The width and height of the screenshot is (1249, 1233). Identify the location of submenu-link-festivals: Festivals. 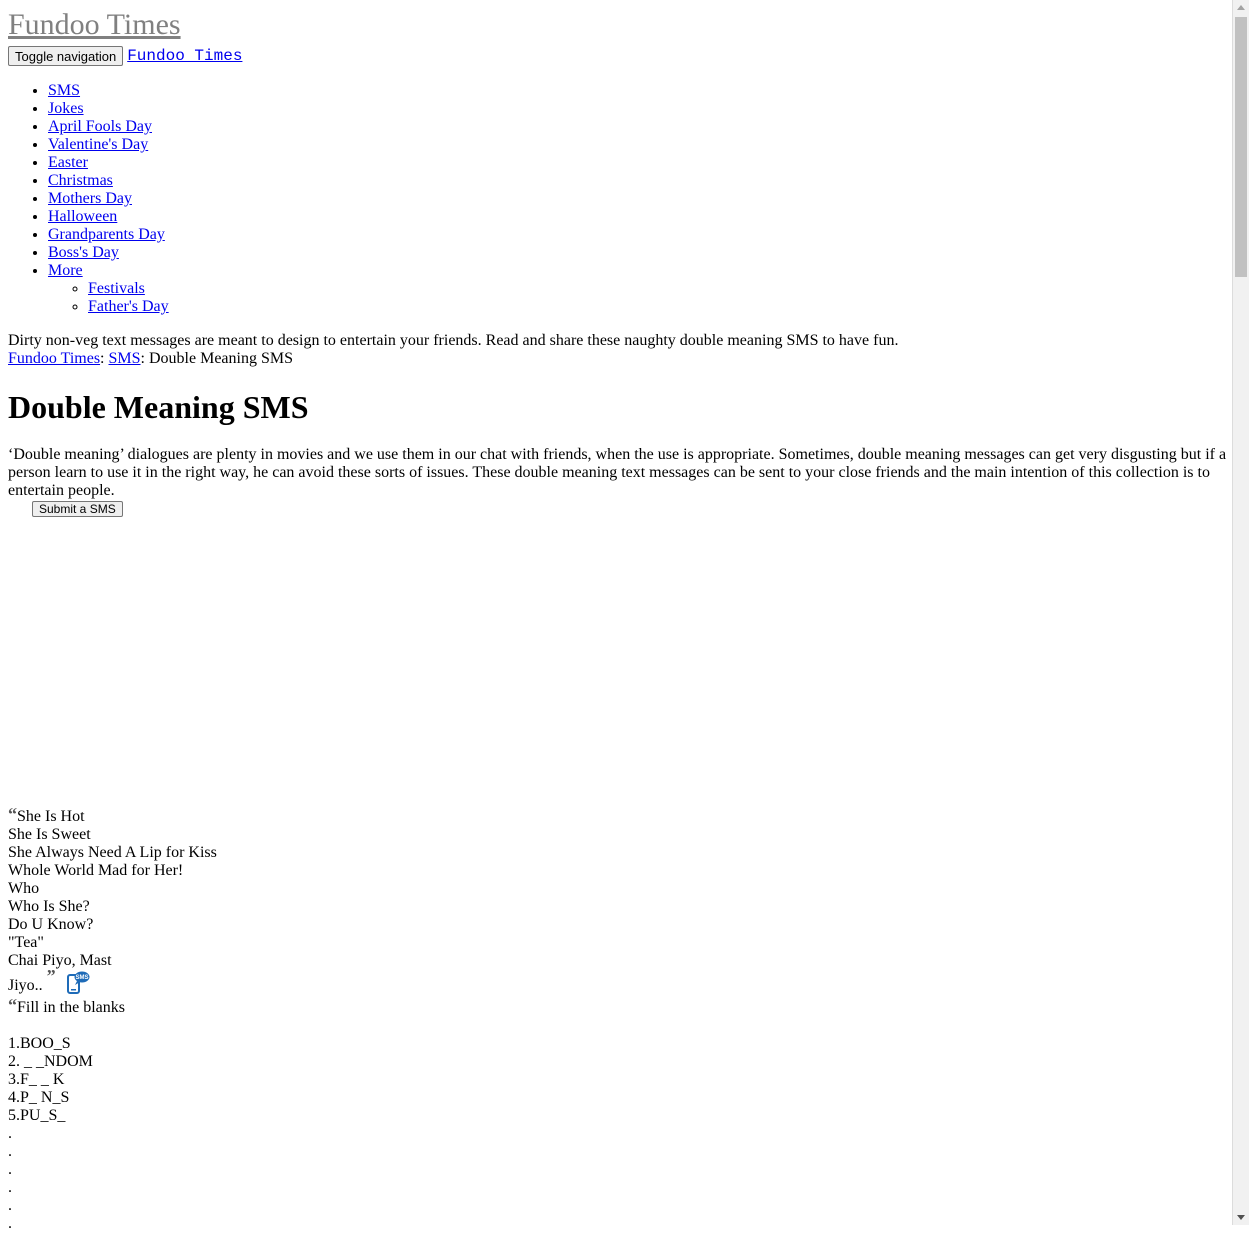
(116, 288).